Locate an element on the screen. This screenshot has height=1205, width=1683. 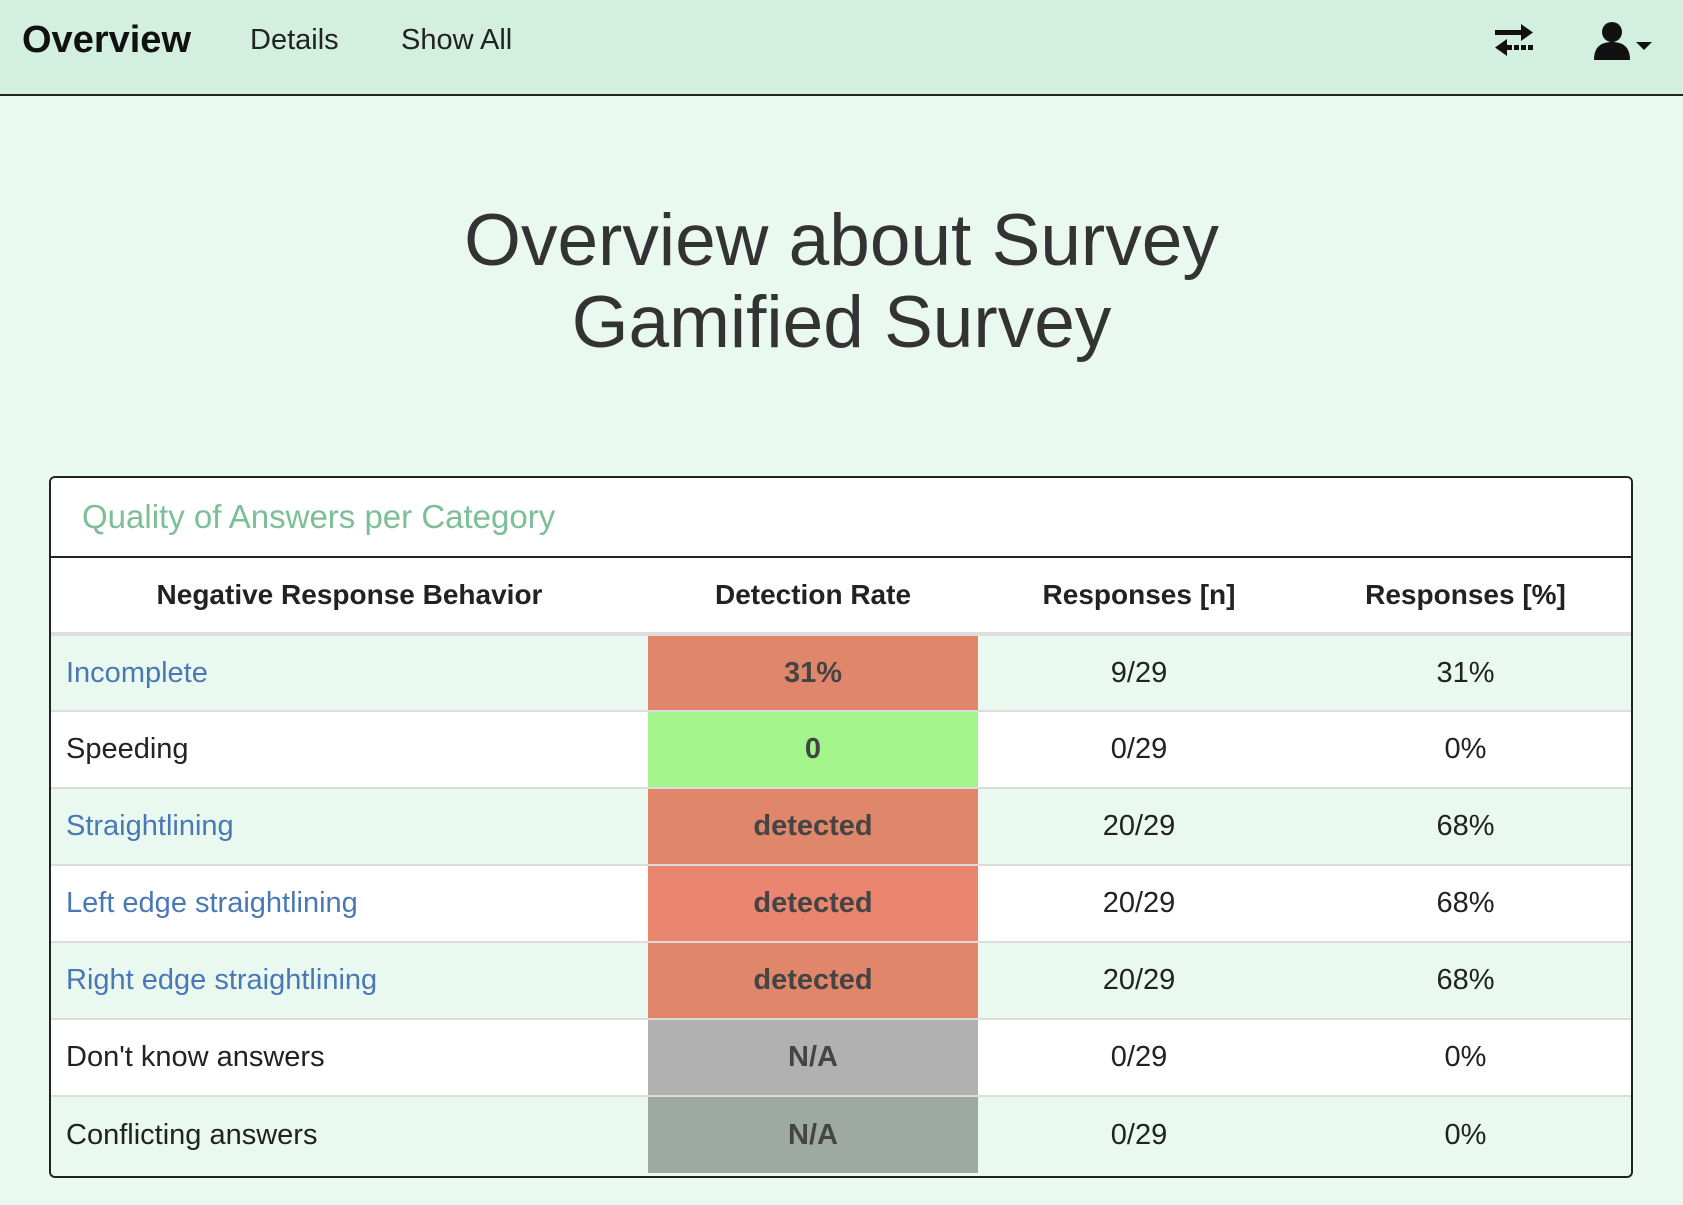
nav-link-details: Details is located at coordinates (294, 40).